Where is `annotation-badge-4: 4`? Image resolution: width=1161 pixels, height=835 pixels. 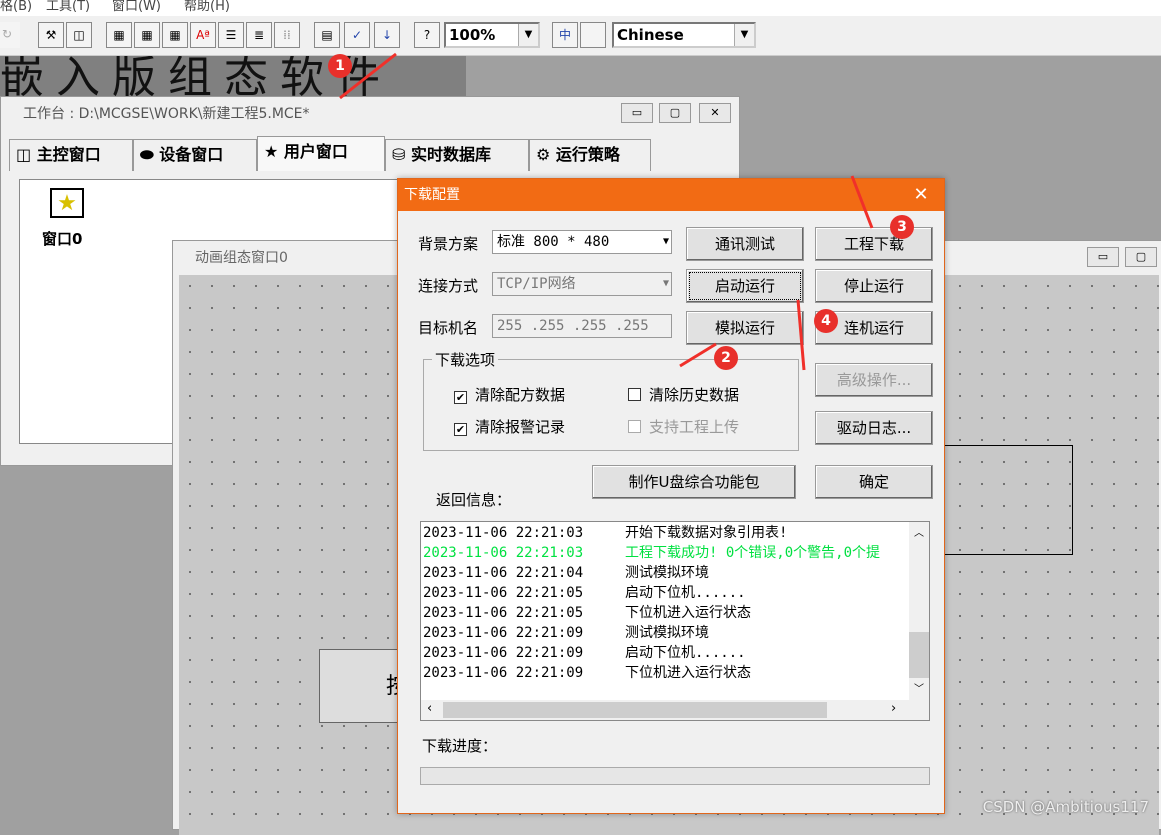
annotation-badge-4: 4 is located at coordinates (826, 321).